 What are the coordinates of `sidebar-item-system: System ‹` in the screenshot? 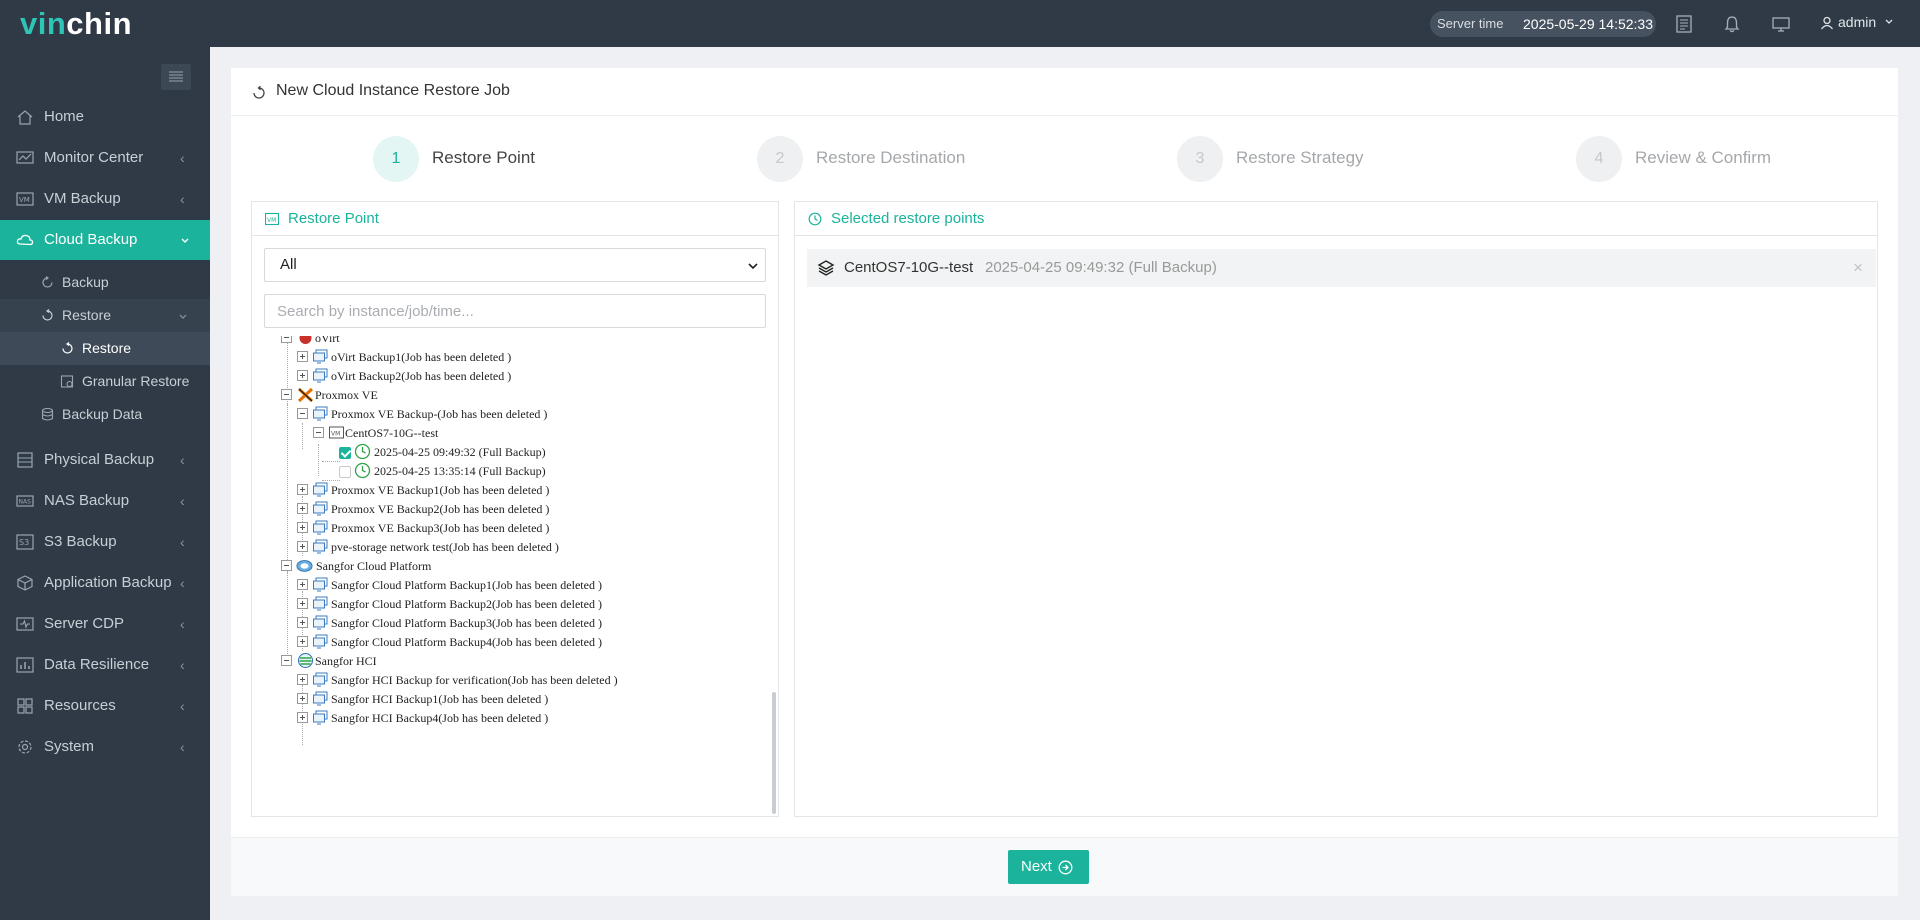 It's located at (105, 747).